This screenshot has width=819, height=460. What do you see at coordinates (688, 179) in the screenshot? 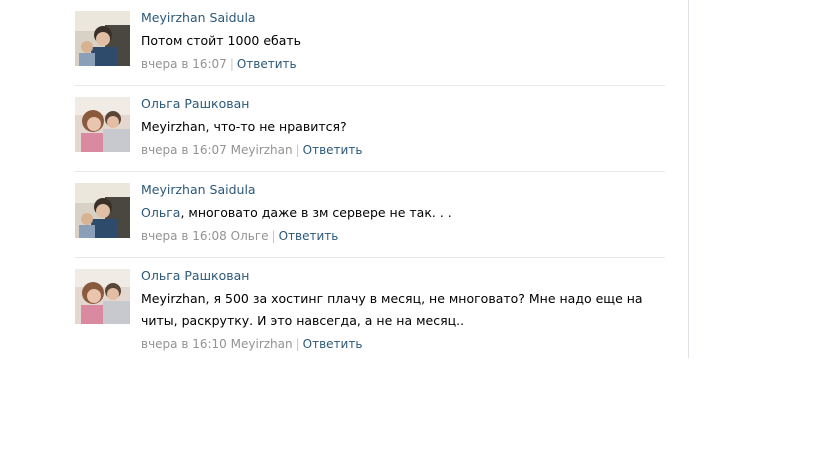
I see `column-divider` at bounding box center [688, 179].